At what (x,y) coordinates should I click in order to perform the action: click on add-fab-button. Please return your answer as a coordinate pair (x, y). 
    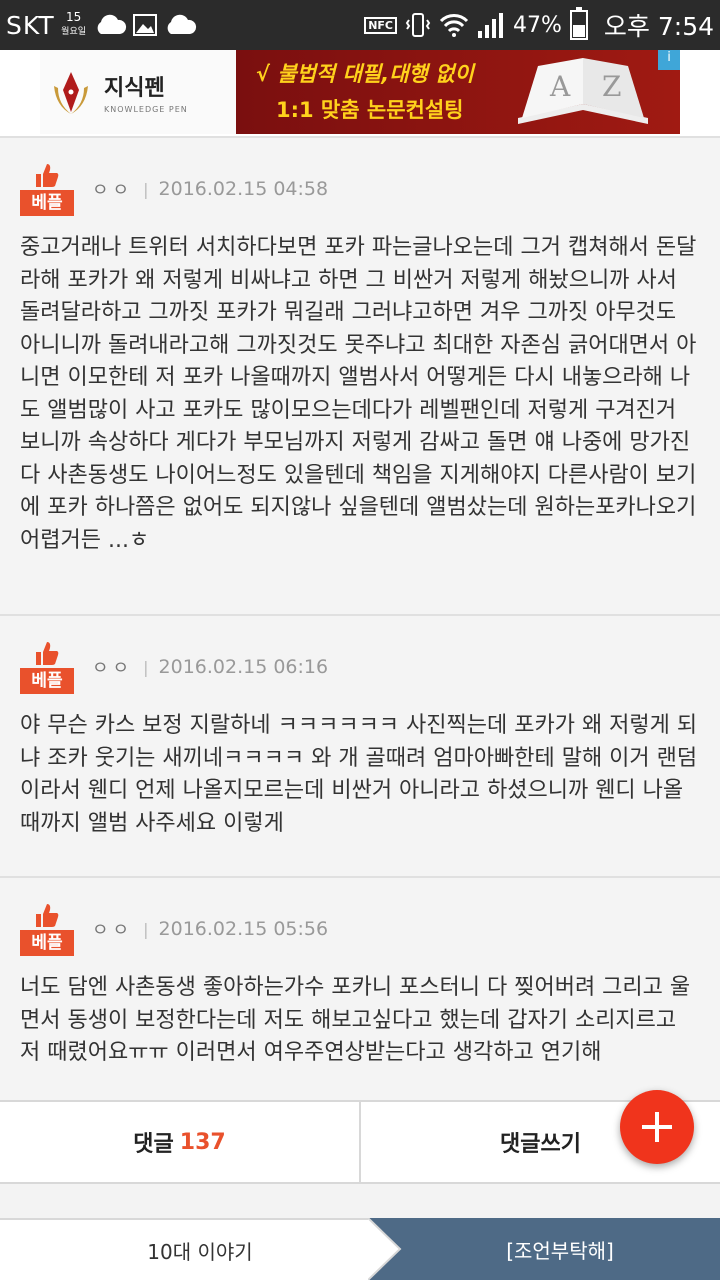
    Looking at the image, I should click on (657, 1127).